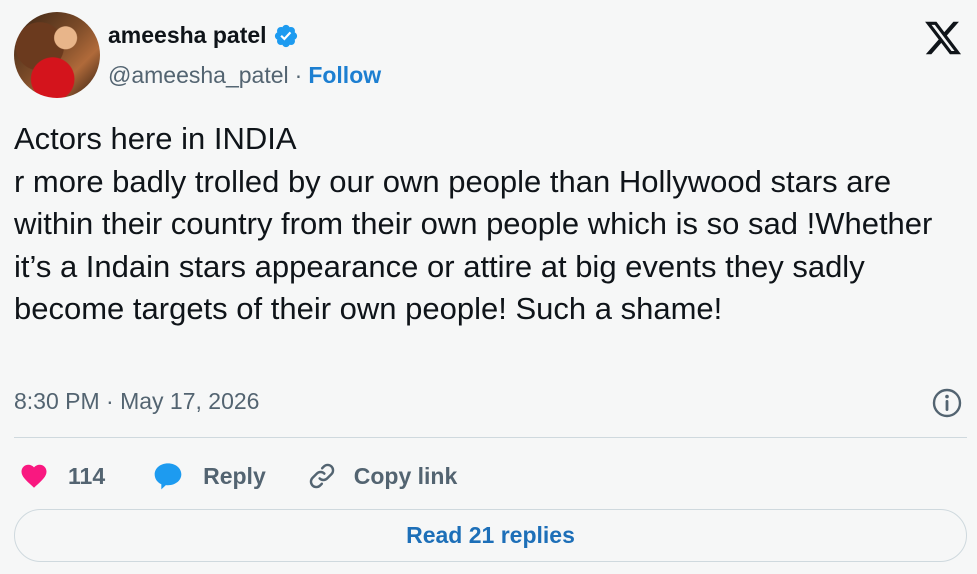 The width and height of the screenshot is (977, 574). What do you see at coordinates (198, 75) in the screenshot?
I see `author-handle: @ameesha_patel` at bounding box center [198, 75].